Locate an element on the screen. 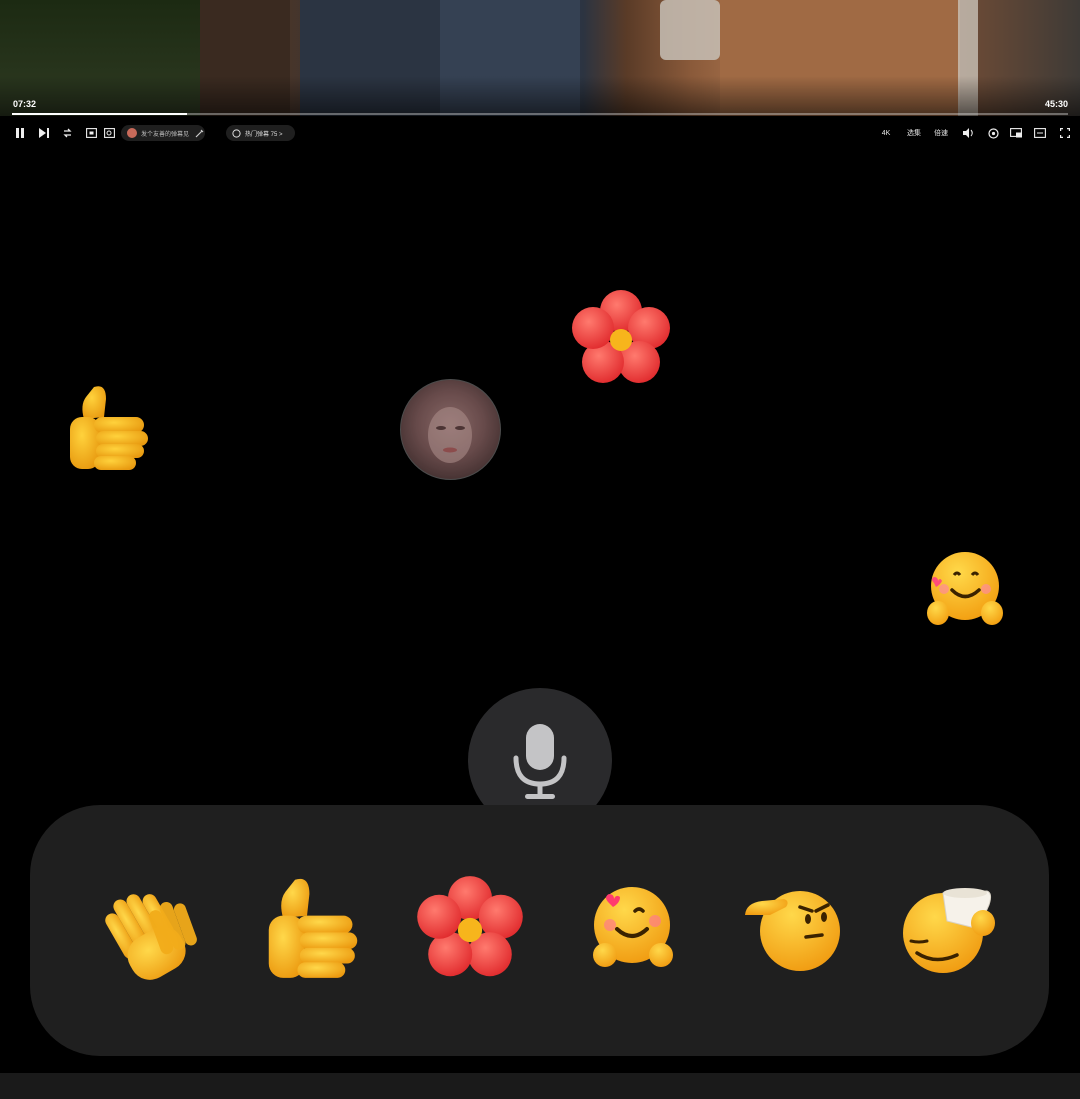  screenshot-icon is located at coordinates (91, 133).